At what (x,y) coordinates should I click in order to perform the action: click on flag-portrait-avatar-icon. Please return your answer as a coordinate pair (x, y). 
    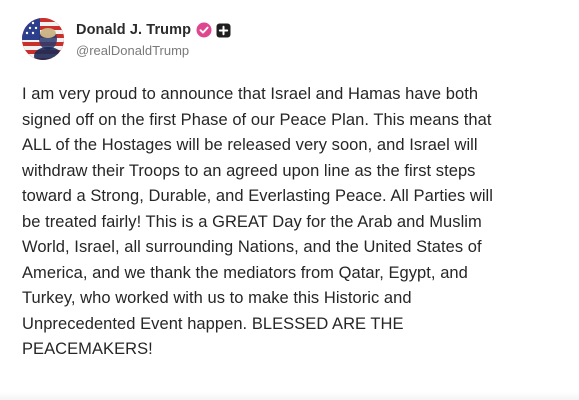
    Looking at the image, I should click on (43, 39).